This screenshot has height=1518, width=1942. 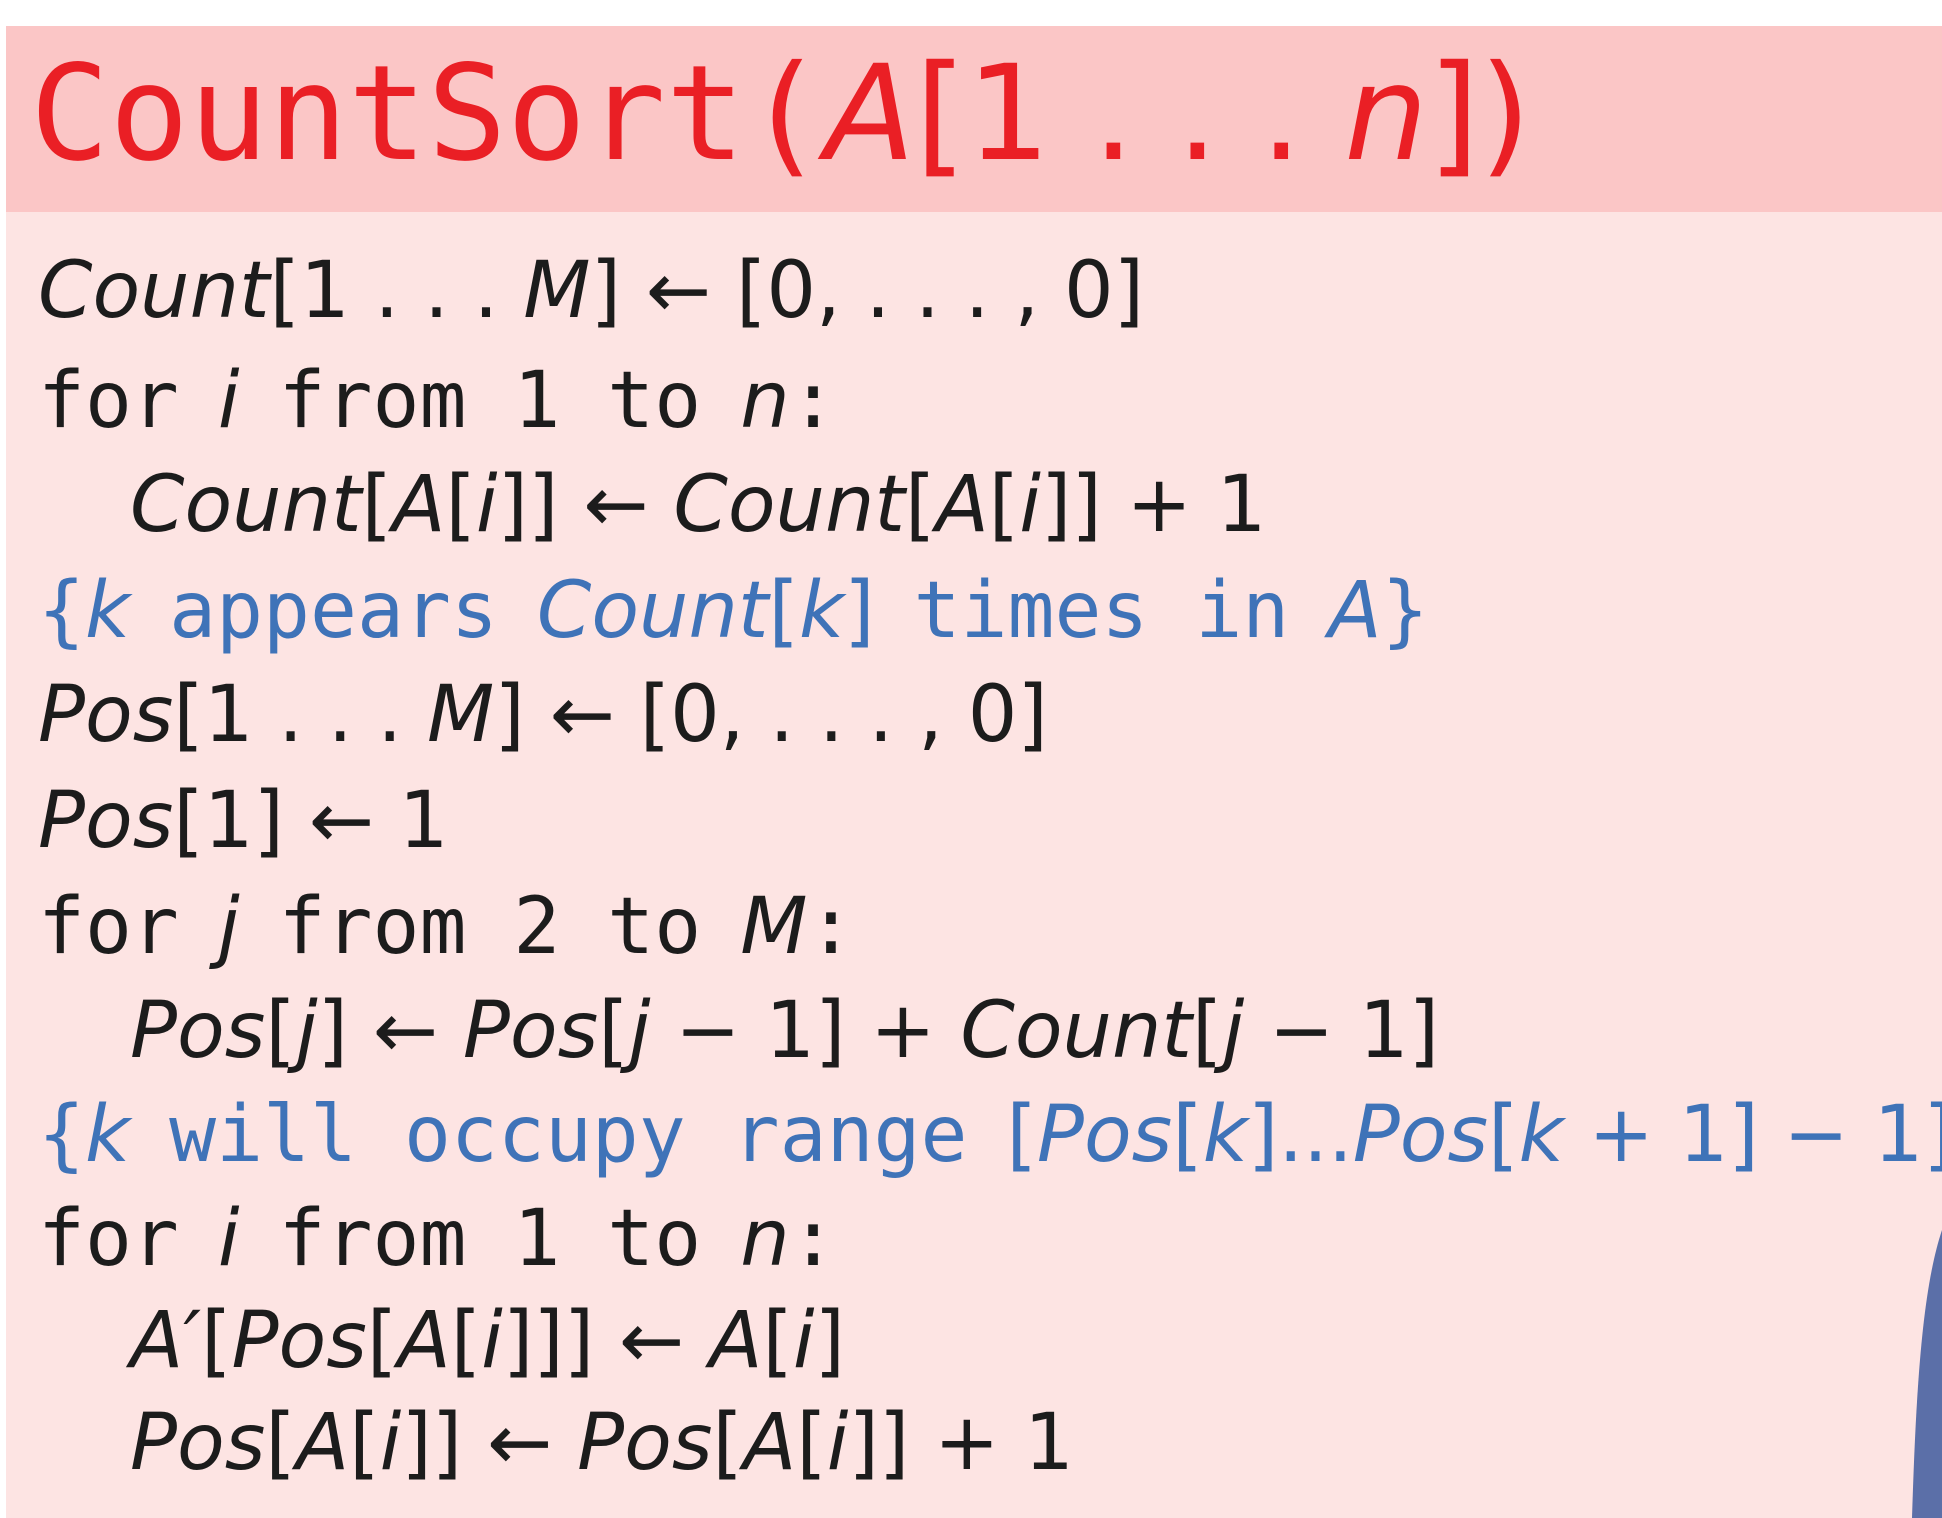 What do you see at coordinates (427, 114) in the screenshot?
I see `title-function-name: CountSort(` at bounding box center [427, 114].